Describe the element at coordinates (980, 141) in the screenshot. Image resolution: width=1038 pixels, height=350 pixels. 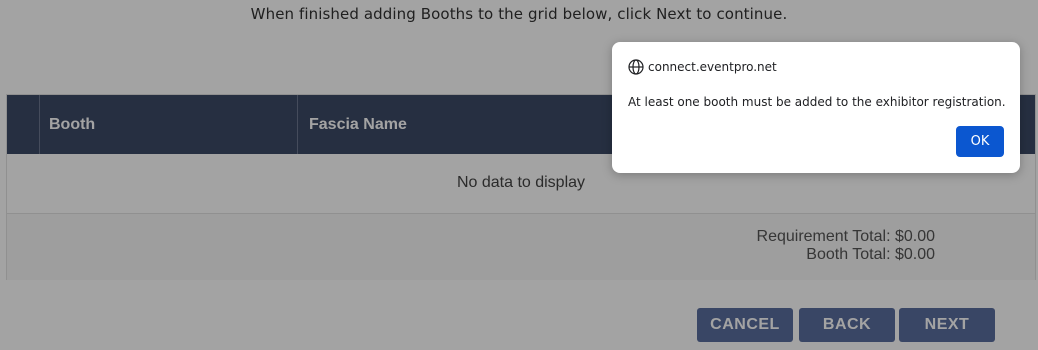
I see `ok-button: OK` at that location.